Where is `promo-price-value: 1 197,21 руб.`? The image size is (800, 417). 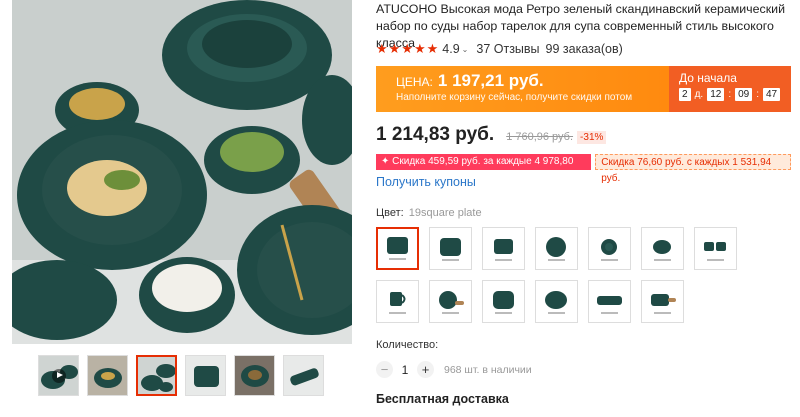 promo-price-value: 1 197,21 руб. is located at coordinates (490, 80).